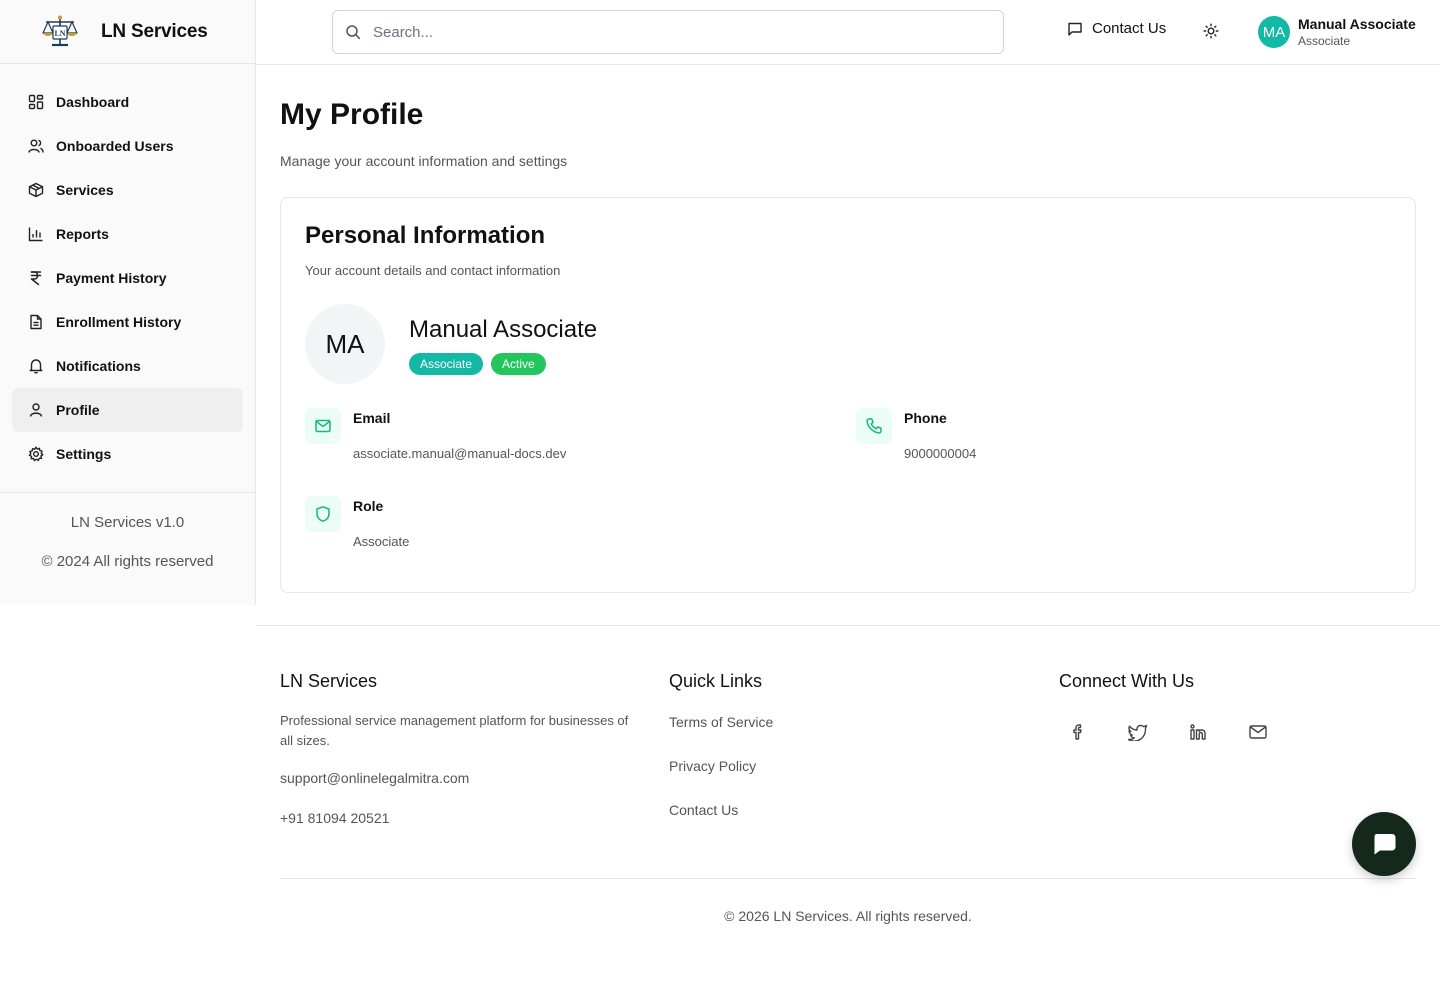 The image size is (1440, 983). Describe the element at coordinates (36, 278) in the screenshot. I see `rupee-icon` at that location.